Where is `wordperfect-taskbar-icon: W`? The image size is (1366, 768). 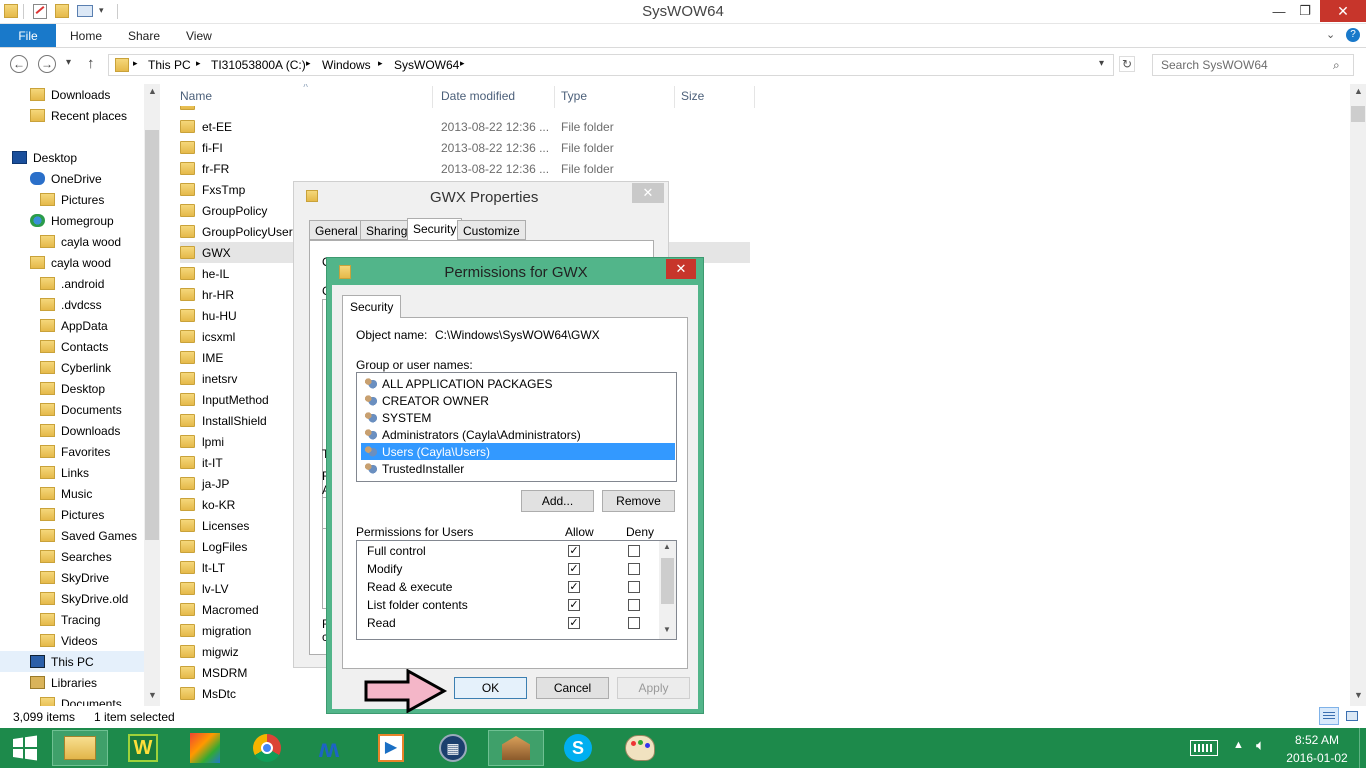
wordperfect-taskbar-icon: W is located at coordinates (143, 748).